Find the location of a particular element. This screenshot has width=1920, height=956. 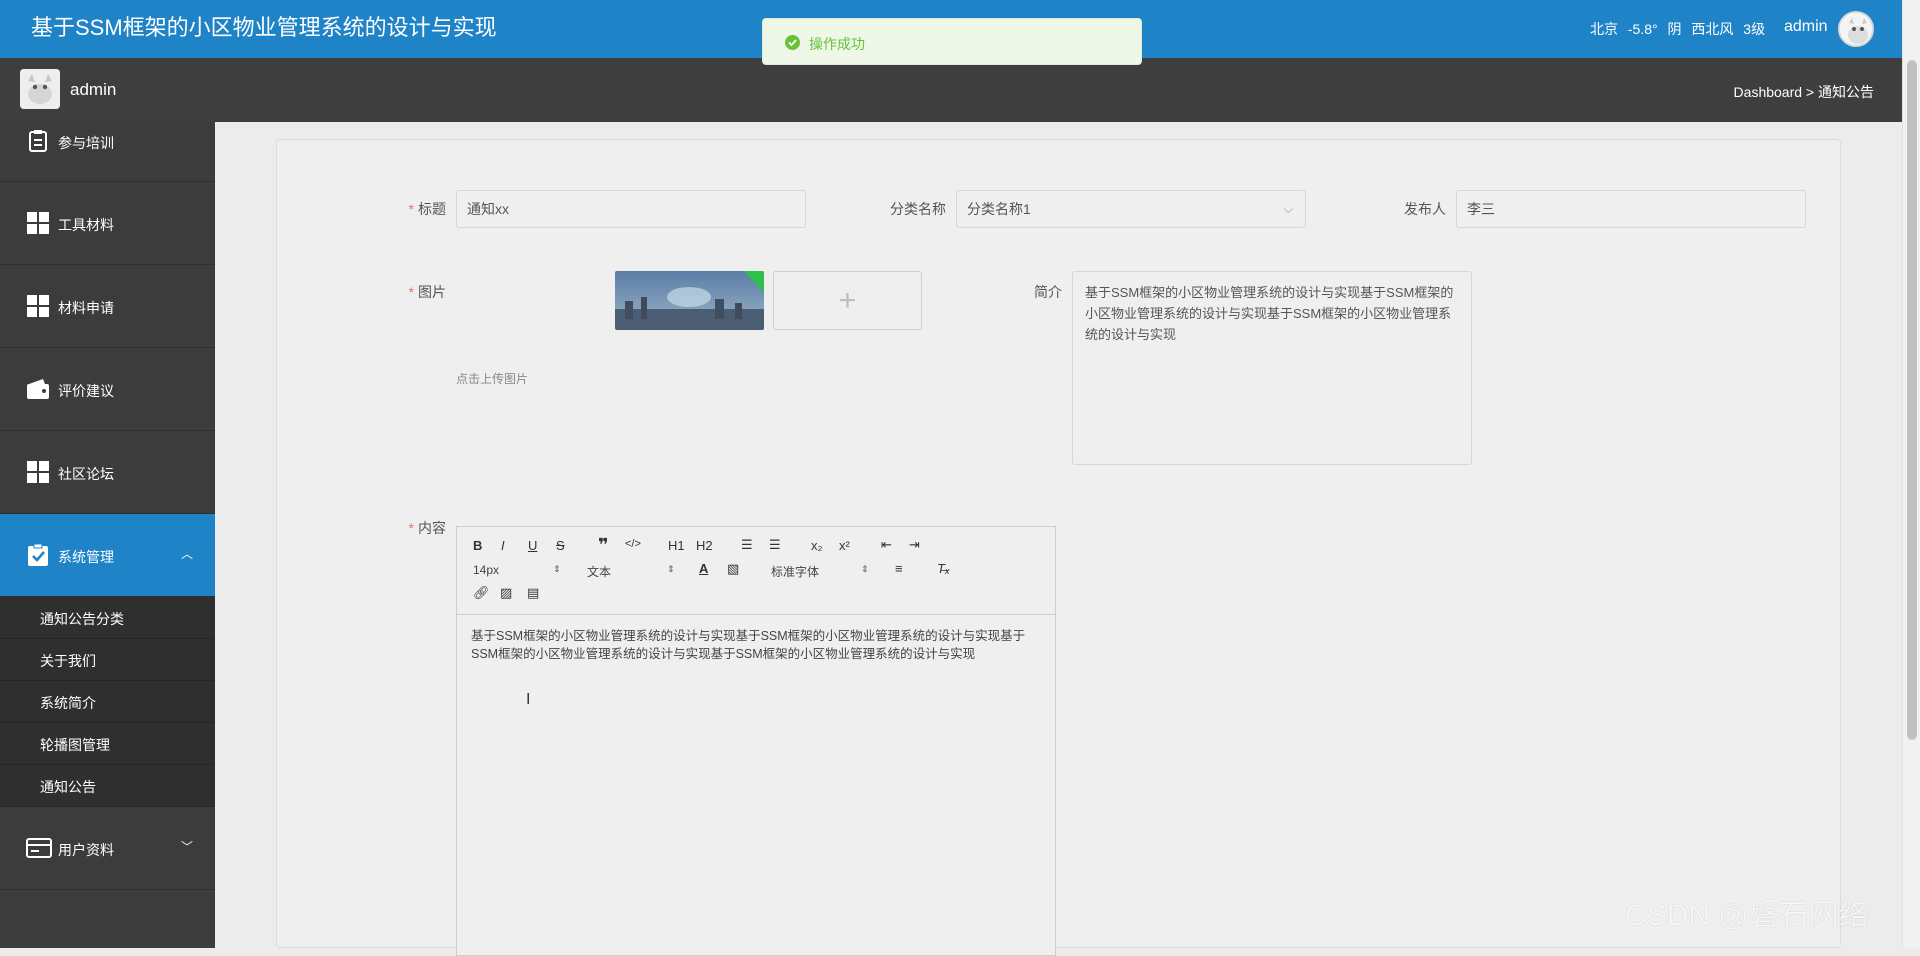

sidebar-item-material-request: 材料申请 is located at coordinates (107, 306).